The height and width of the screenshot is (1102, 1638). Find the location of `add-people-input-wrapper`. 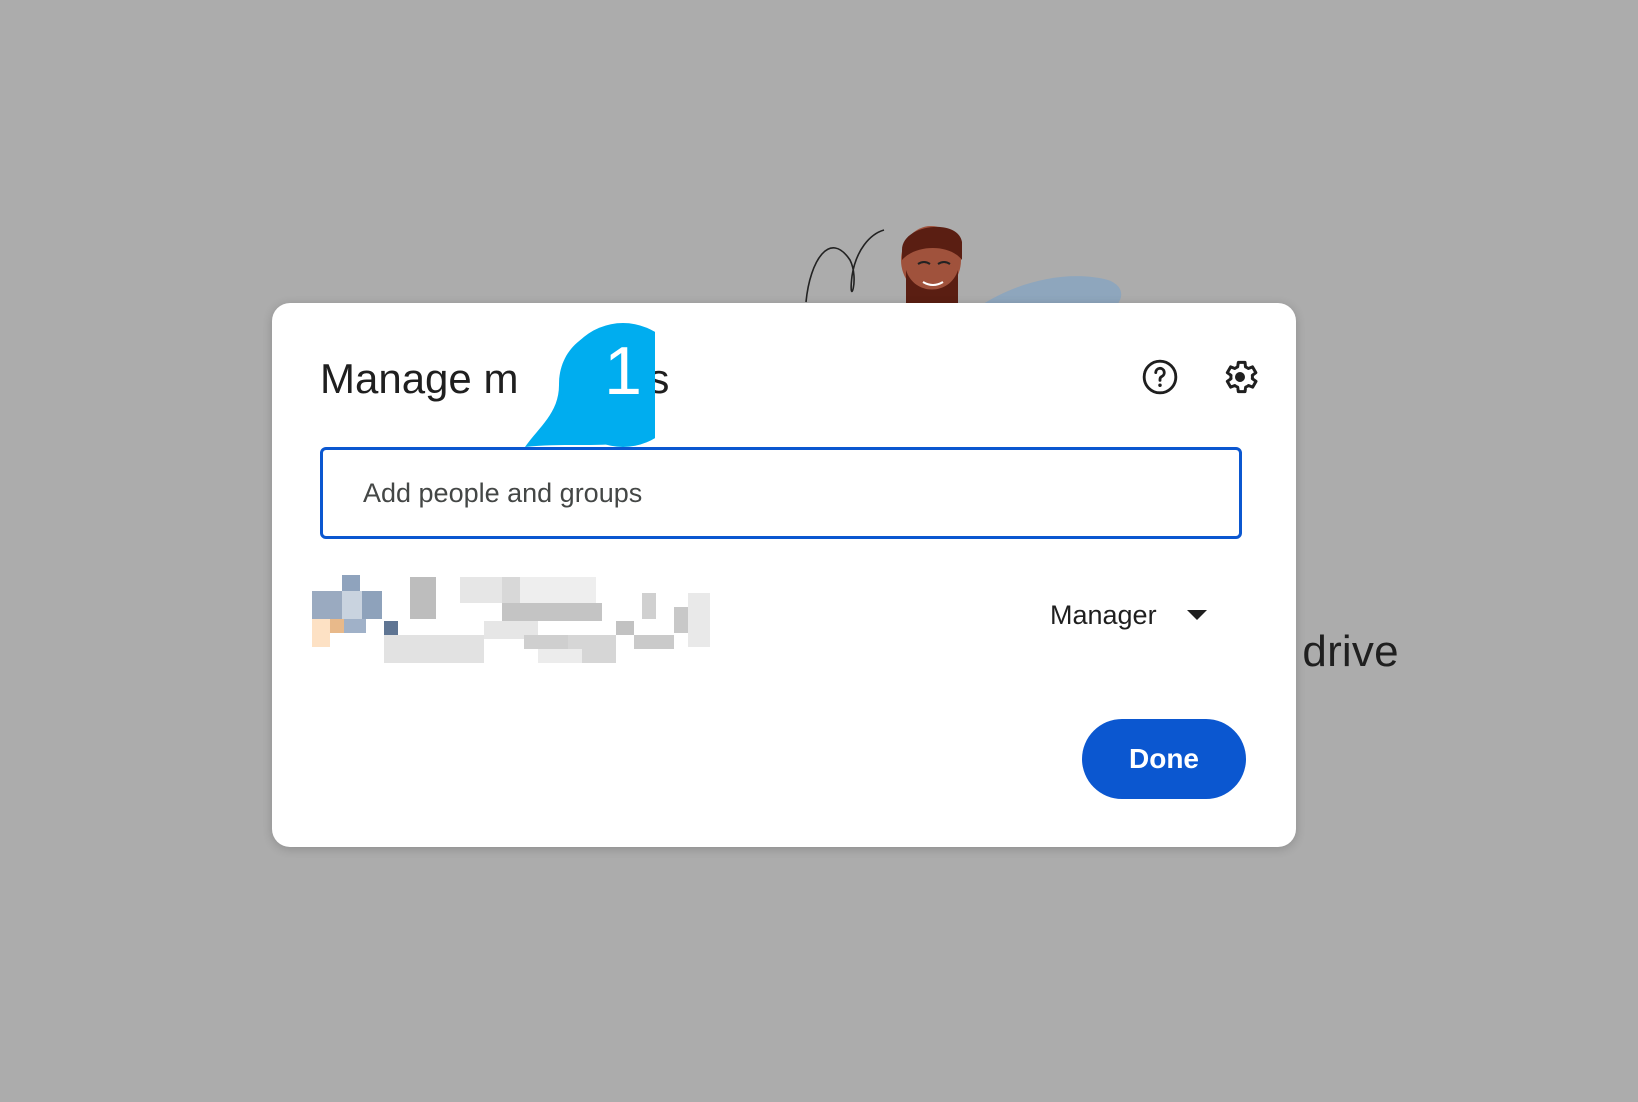

add-people-input-wrapper is located at coordinates (781, 493).